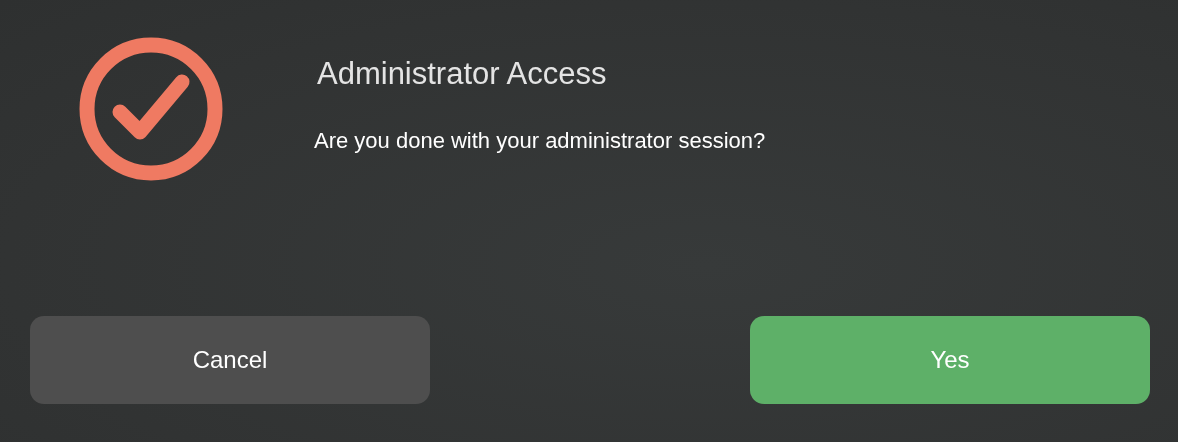  Describe the element at coordinates (230, 360) in the screenshot. I see `cancel-button: Cancel` at that location.